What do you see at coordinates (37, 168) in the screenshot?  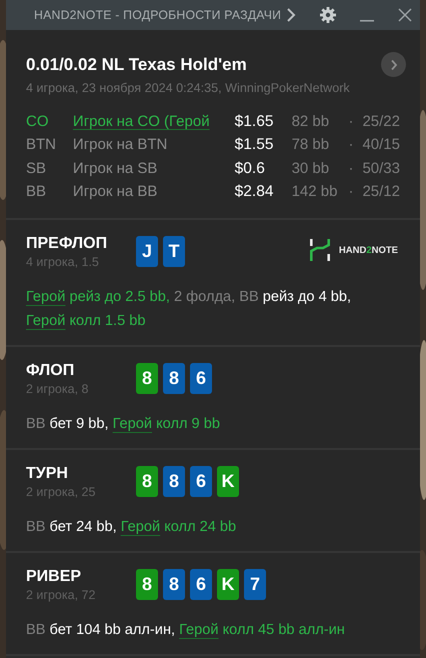 I see `position-label: SB` at bounding box center [37, 168].